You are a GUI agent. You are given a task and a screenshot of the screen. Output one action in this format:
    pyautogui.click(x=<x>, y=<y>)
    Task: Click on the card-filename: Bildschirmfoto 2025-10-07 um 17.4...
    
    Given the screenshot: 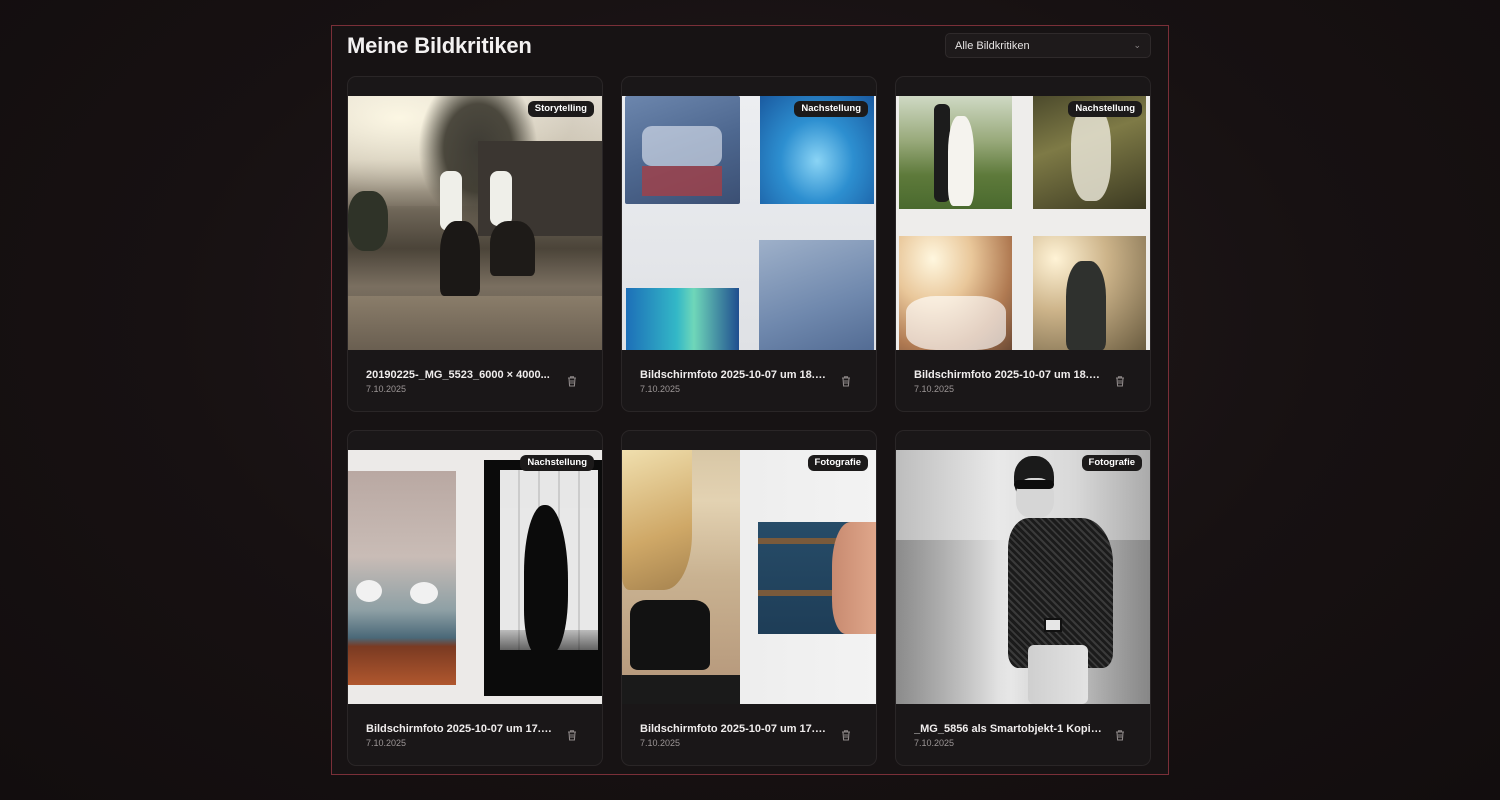 What is the action you would take?
    pyautogui.click(x=735, y=729)
    